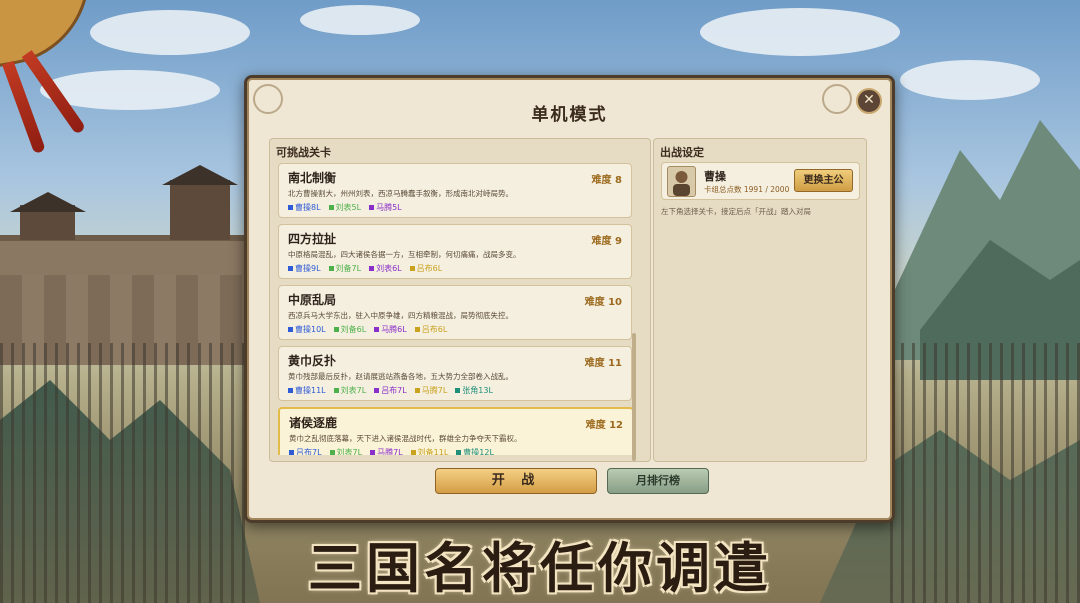  What do you see at coordinates (371, 329) in the screenshot?
I see `stage-opponents: 曹操10L 刘备6L 马腾6L 吕布6L` at bounding box center [371, 329].